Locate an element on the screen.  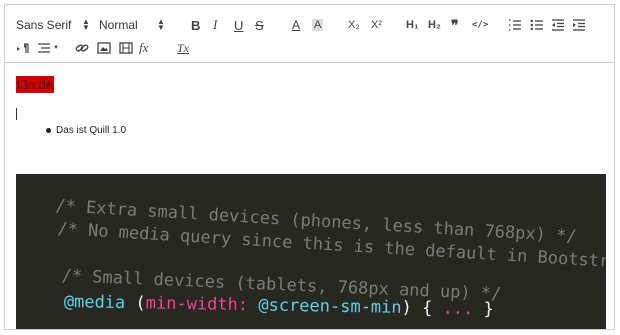
bullet-icon is located at coordinates (48, 130).